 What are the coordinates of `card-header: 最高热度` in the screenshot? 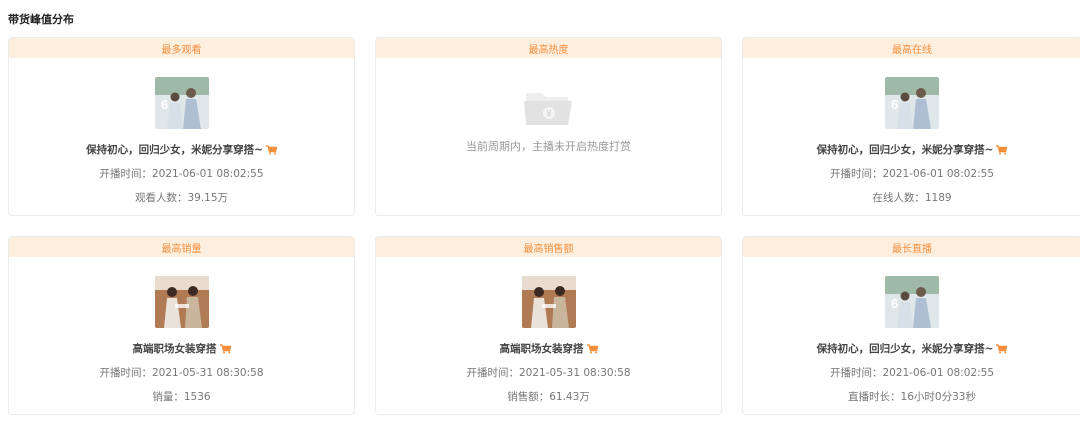 It's located at (548, 48).